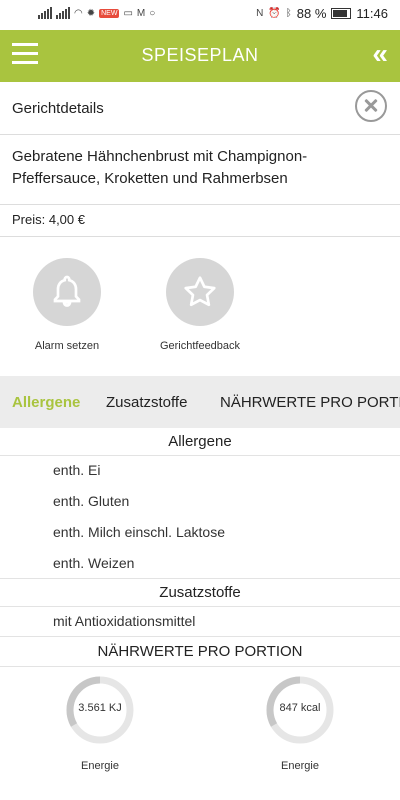 This screenshot has height=800, width=400. I want to click on status-bar: ◠ ✹ NEW ▭ M ○ N ⏰ ᛒ 88 % 11:46, so click(200, 15).